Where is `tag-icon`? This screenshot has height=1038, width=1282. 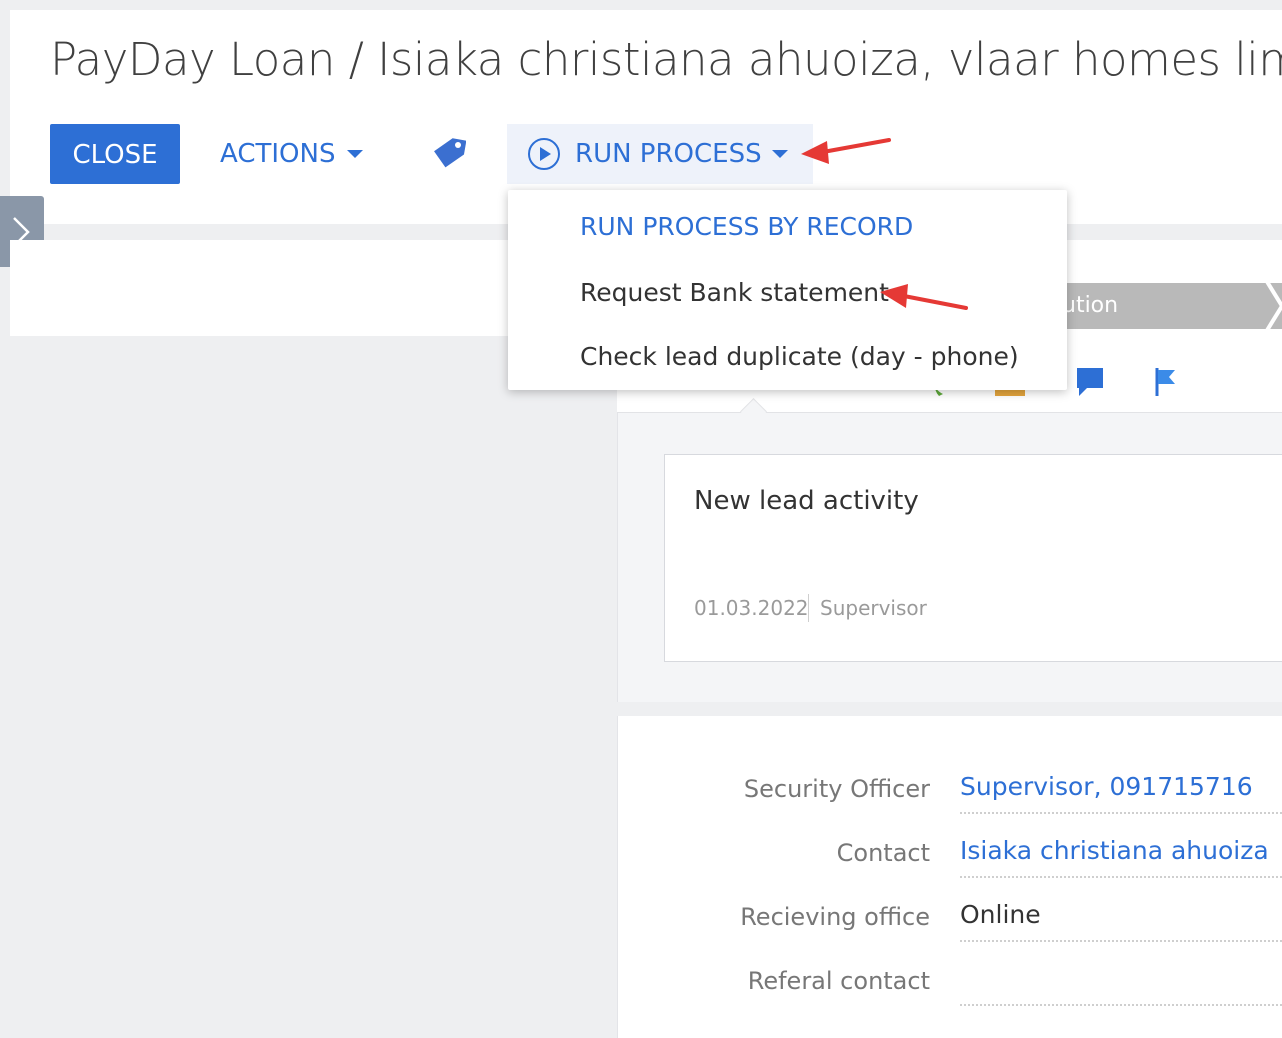 tag-icon is located at coordinates (450, 153).